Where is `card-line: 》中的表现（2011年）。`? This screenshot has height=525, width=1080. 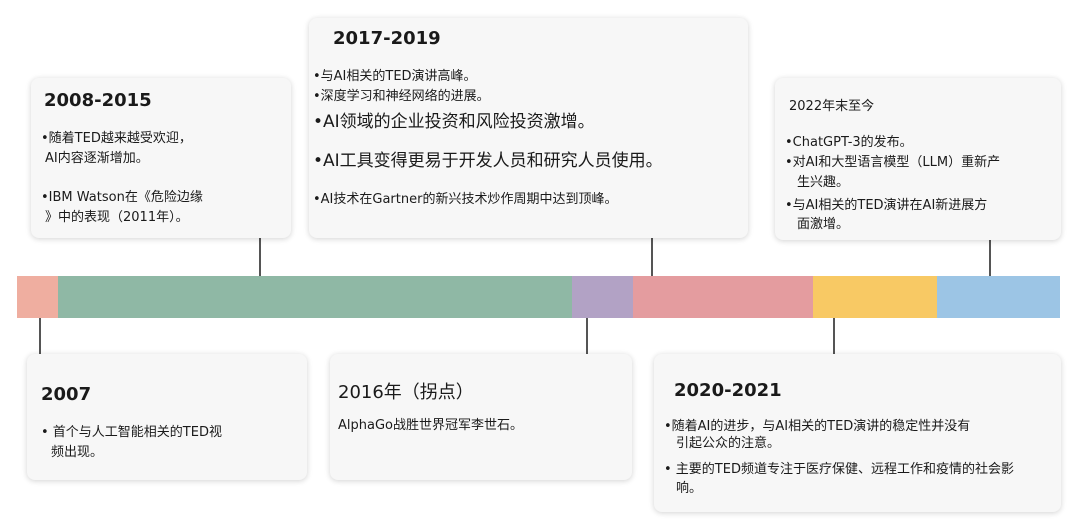 card-line: 》中的表现（2011年）。 is located at coordinates (117, 217).